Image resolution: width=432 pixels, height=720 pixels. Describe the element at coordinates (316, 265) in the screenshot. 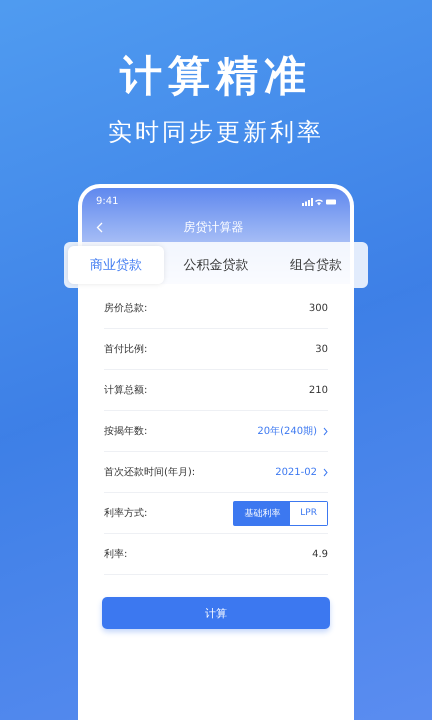

I see `loan-tab: 组合贷款` at that location.